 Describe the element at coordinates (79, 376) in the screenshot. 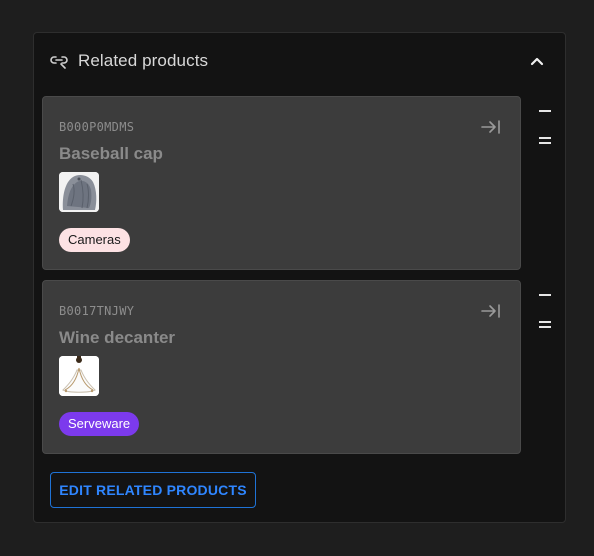

I see `wine-decanter-image` at that location.